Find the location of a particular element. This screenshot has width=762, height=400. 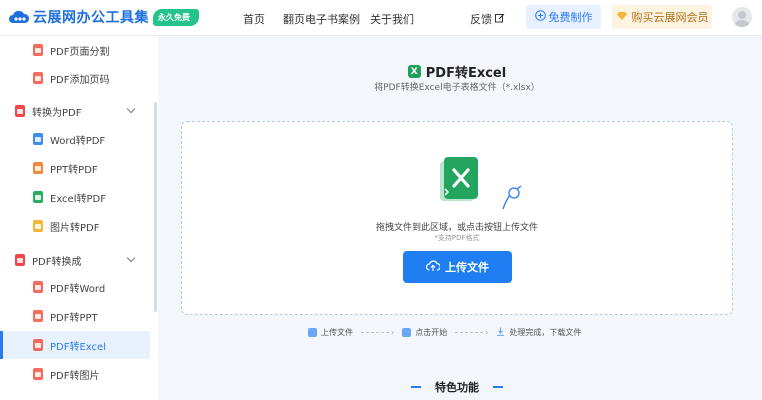

sidebar-item-label: PPT转PDF is located at coordinates (74, 170).